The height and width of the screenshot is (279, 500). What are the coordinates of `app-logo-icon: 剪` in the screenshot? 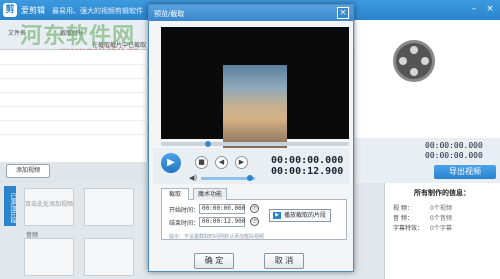 It's located at (10, 10).